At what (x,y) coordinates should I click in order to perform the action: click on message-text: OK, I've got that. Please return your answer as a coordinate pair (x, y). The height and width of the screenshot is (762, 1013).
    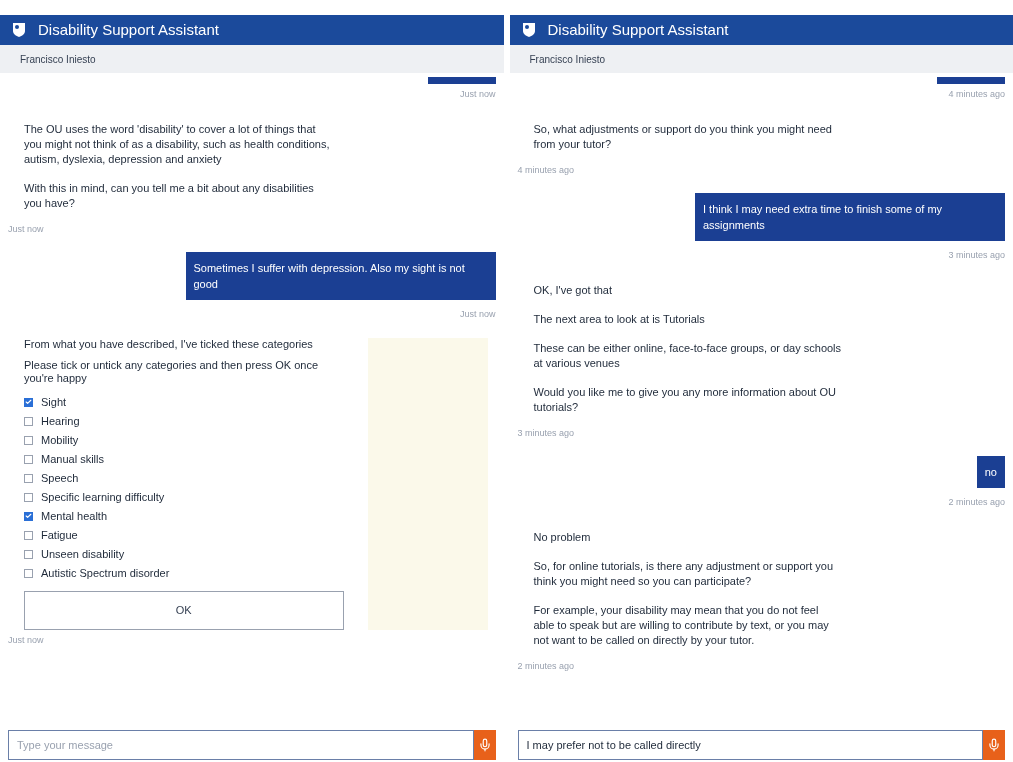
    Looking at the image, I should click on (573, 290).